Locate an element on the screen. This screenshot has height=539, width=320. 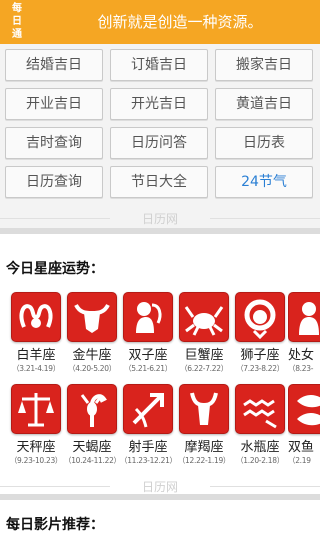
libra-icon is located at coordinates (36, 409).